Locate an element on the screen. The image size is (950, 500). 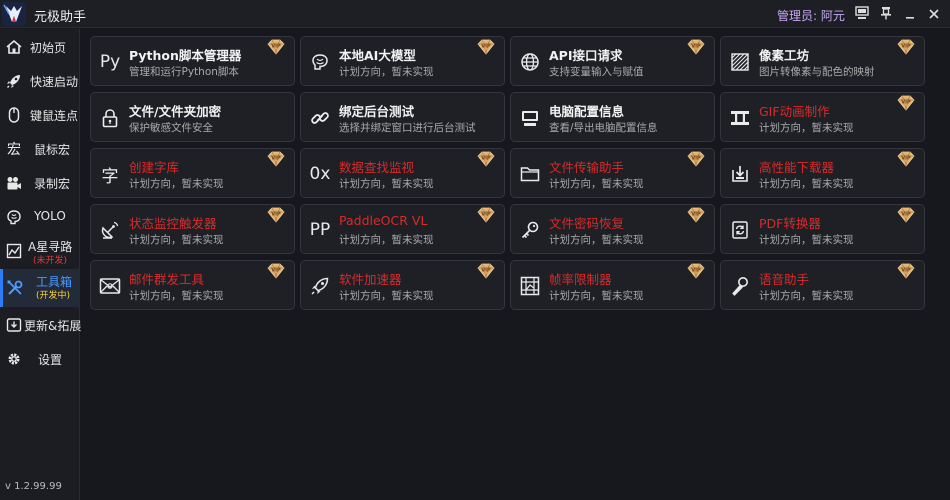
minimize-button is located at coordinates (910, 14).